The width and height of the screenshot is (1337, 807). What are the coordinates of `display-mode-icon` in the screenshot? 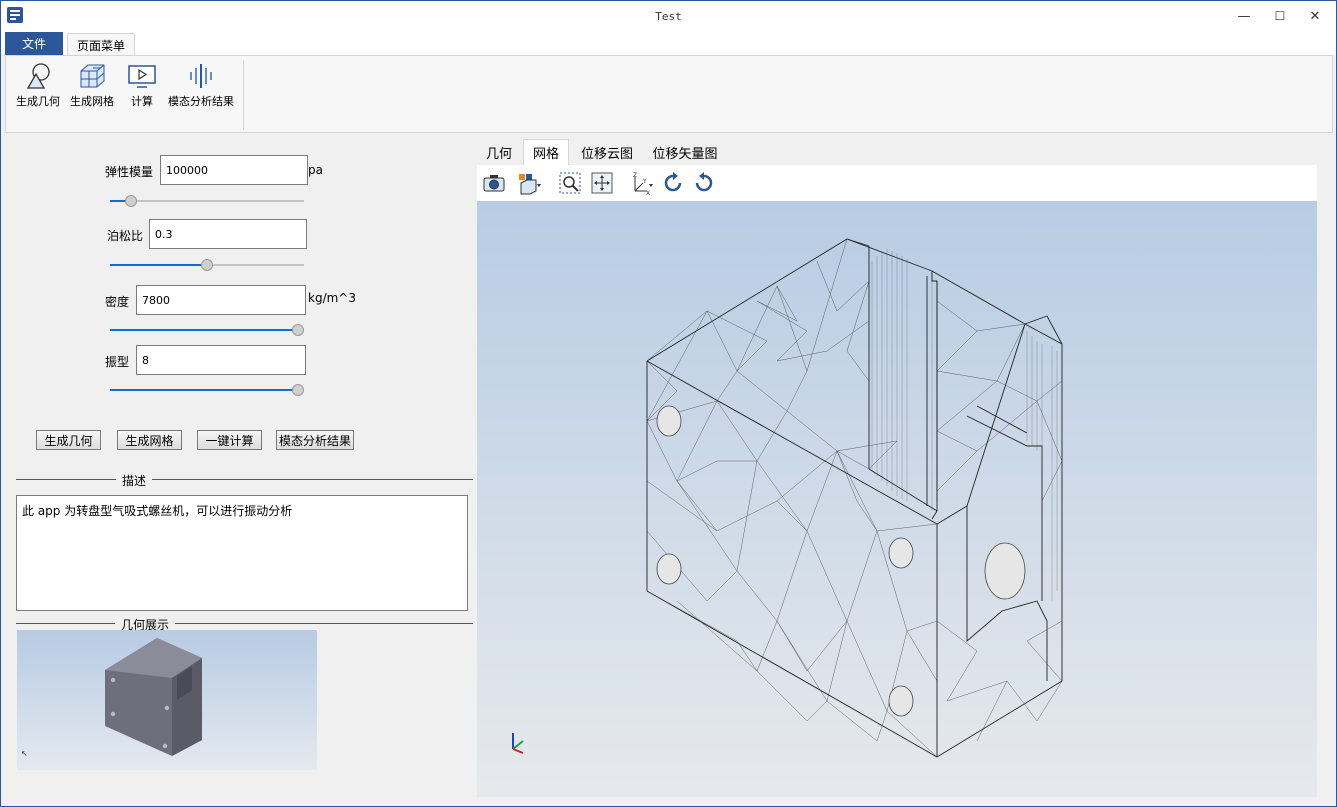 It's located at (529, 183).